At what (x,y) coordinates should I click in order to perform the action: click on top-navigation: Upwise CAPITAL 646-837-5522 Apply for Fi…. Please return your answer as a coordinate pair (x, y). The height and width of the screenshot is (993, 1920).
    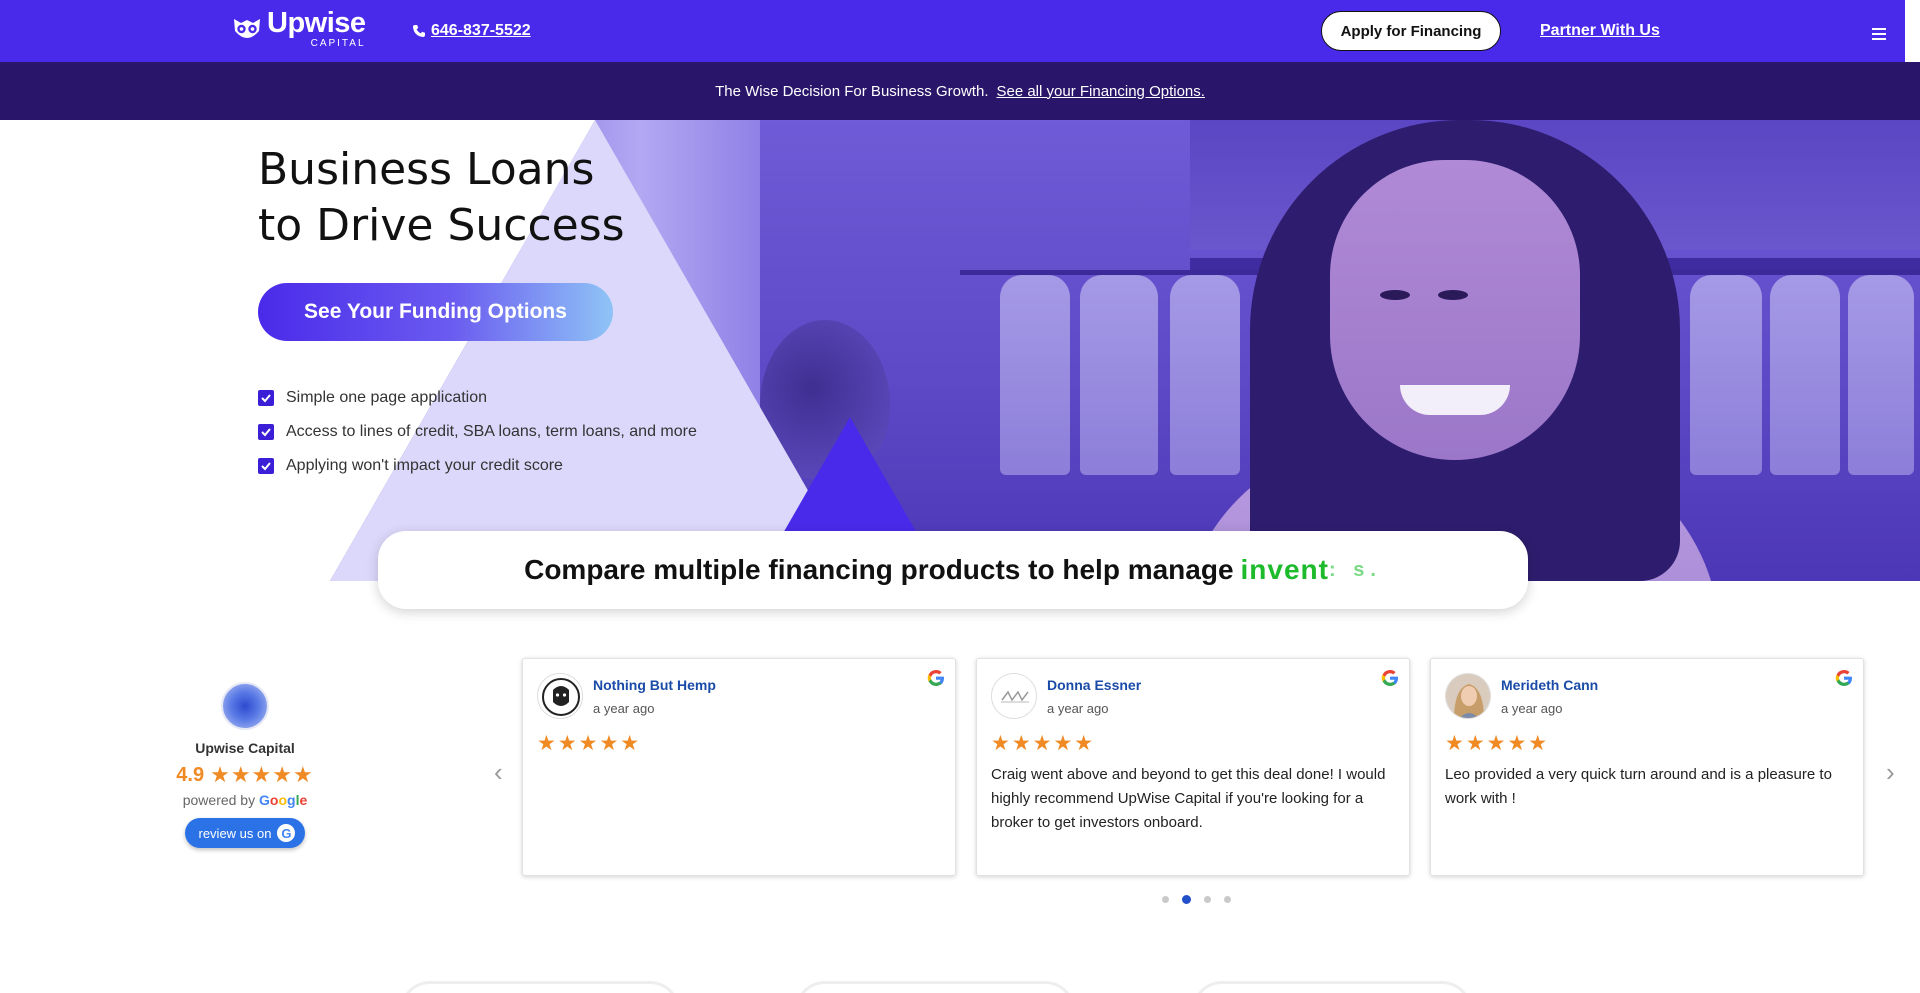
    Looking at the image, I should click on (960, 31).